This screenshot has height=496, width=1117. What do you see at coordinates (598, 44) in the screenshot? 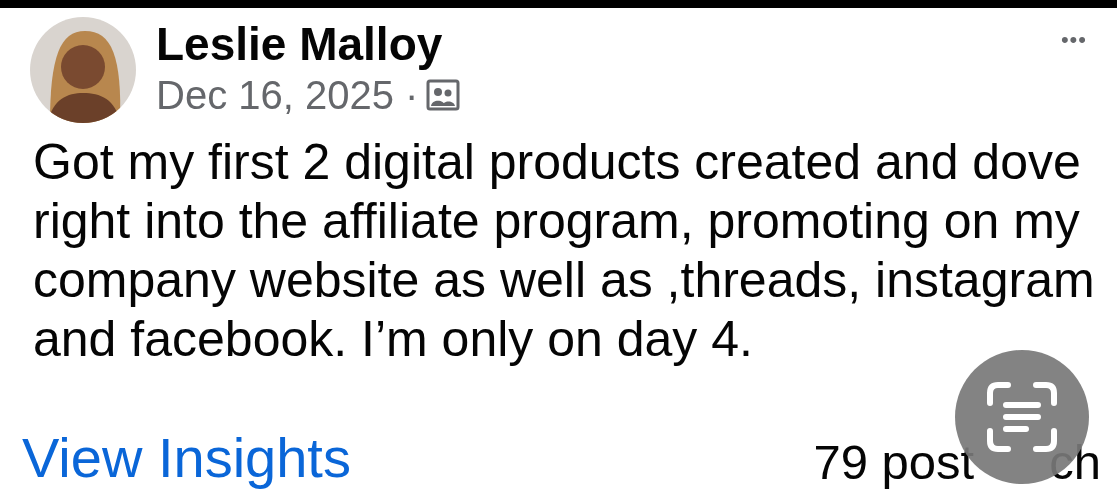
I see `author-name: Leslie Malloy` at bounding box center [598, 44].